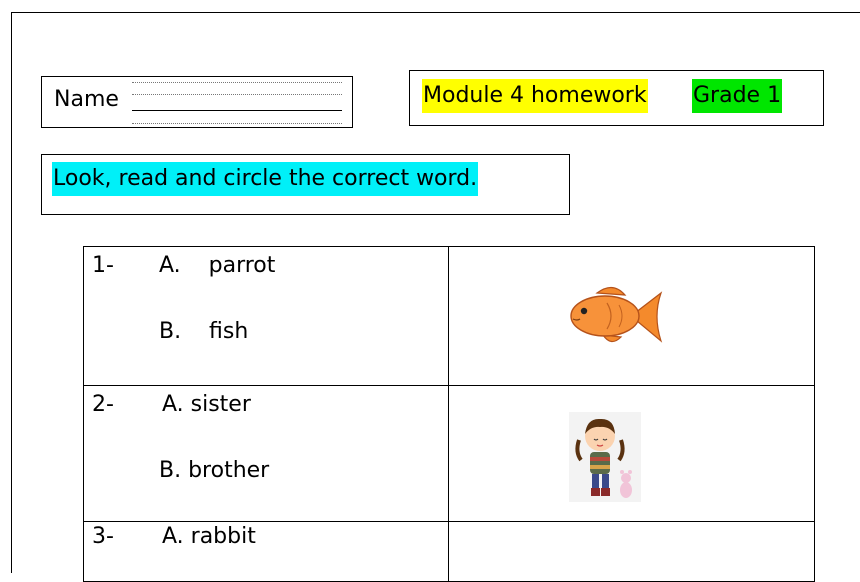 This screenshot has height=582, width=860. What do you see at coordinates (266, 551) in the screenshot?
I see `question-text-cell: 3- A. rabbit` at bounding box center [266, 551].